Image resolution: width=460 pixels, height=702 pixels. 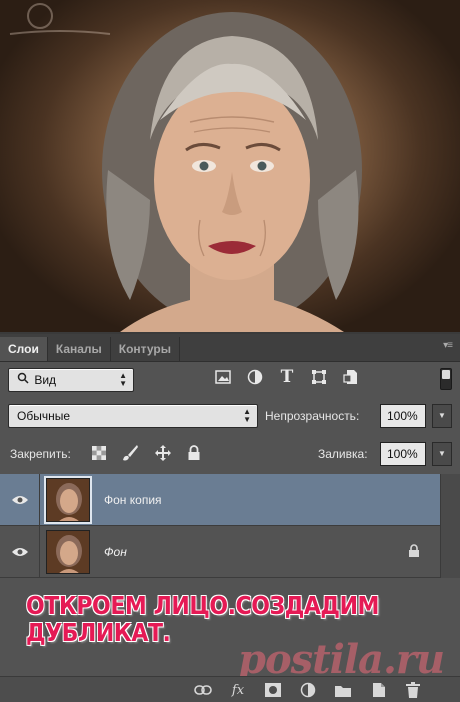 I want to click on layer-row-copy: Фон копия, so click(x=220, y=499).